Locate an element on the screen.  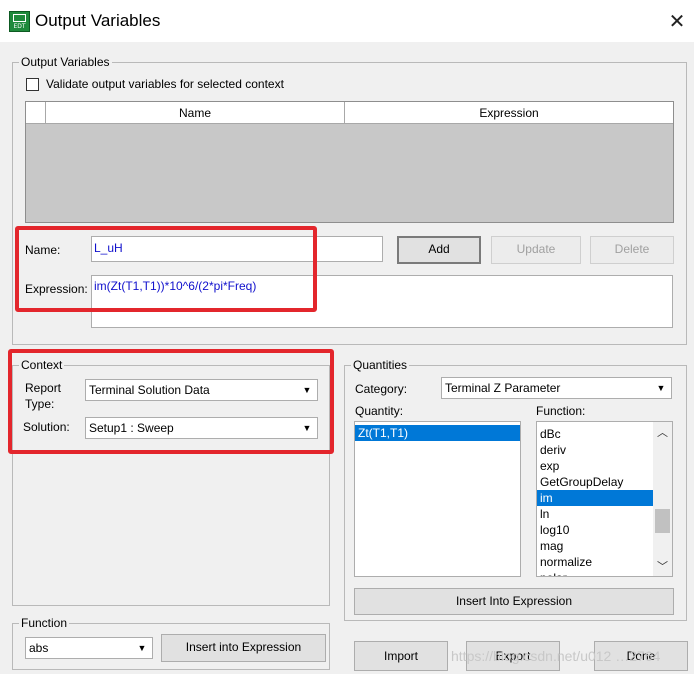
function-label: Function: is located at coordinates (561, 411).